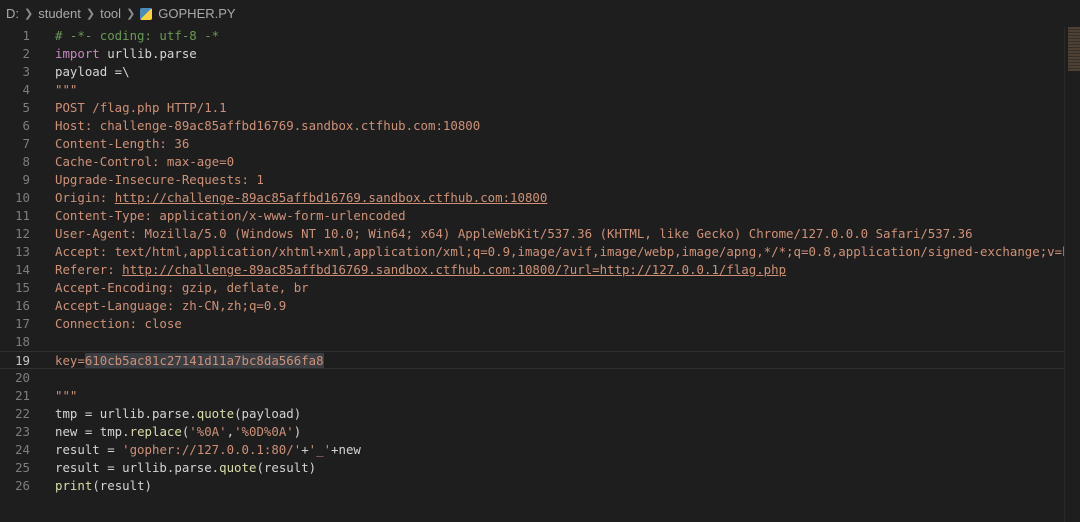 This screenshot has width=1080, height=522. Describe the element at coordinates (286, 467) in the screenshot. I see `code-token: (result)` at that location.